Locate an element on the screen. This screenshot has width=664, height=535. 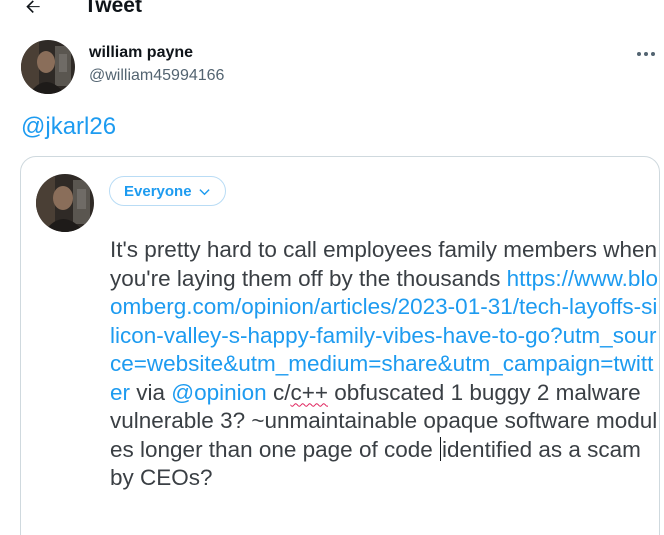
author-avatar is located at coordinates (48, 67).